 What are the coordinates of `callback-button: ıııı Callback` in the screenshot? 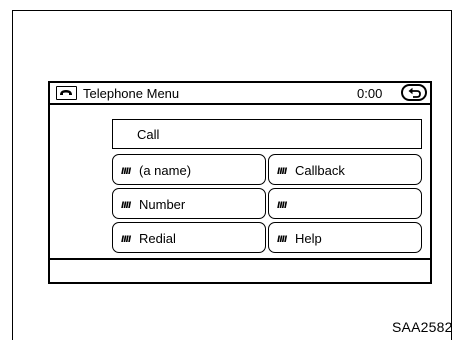 It's located at (345, 169).